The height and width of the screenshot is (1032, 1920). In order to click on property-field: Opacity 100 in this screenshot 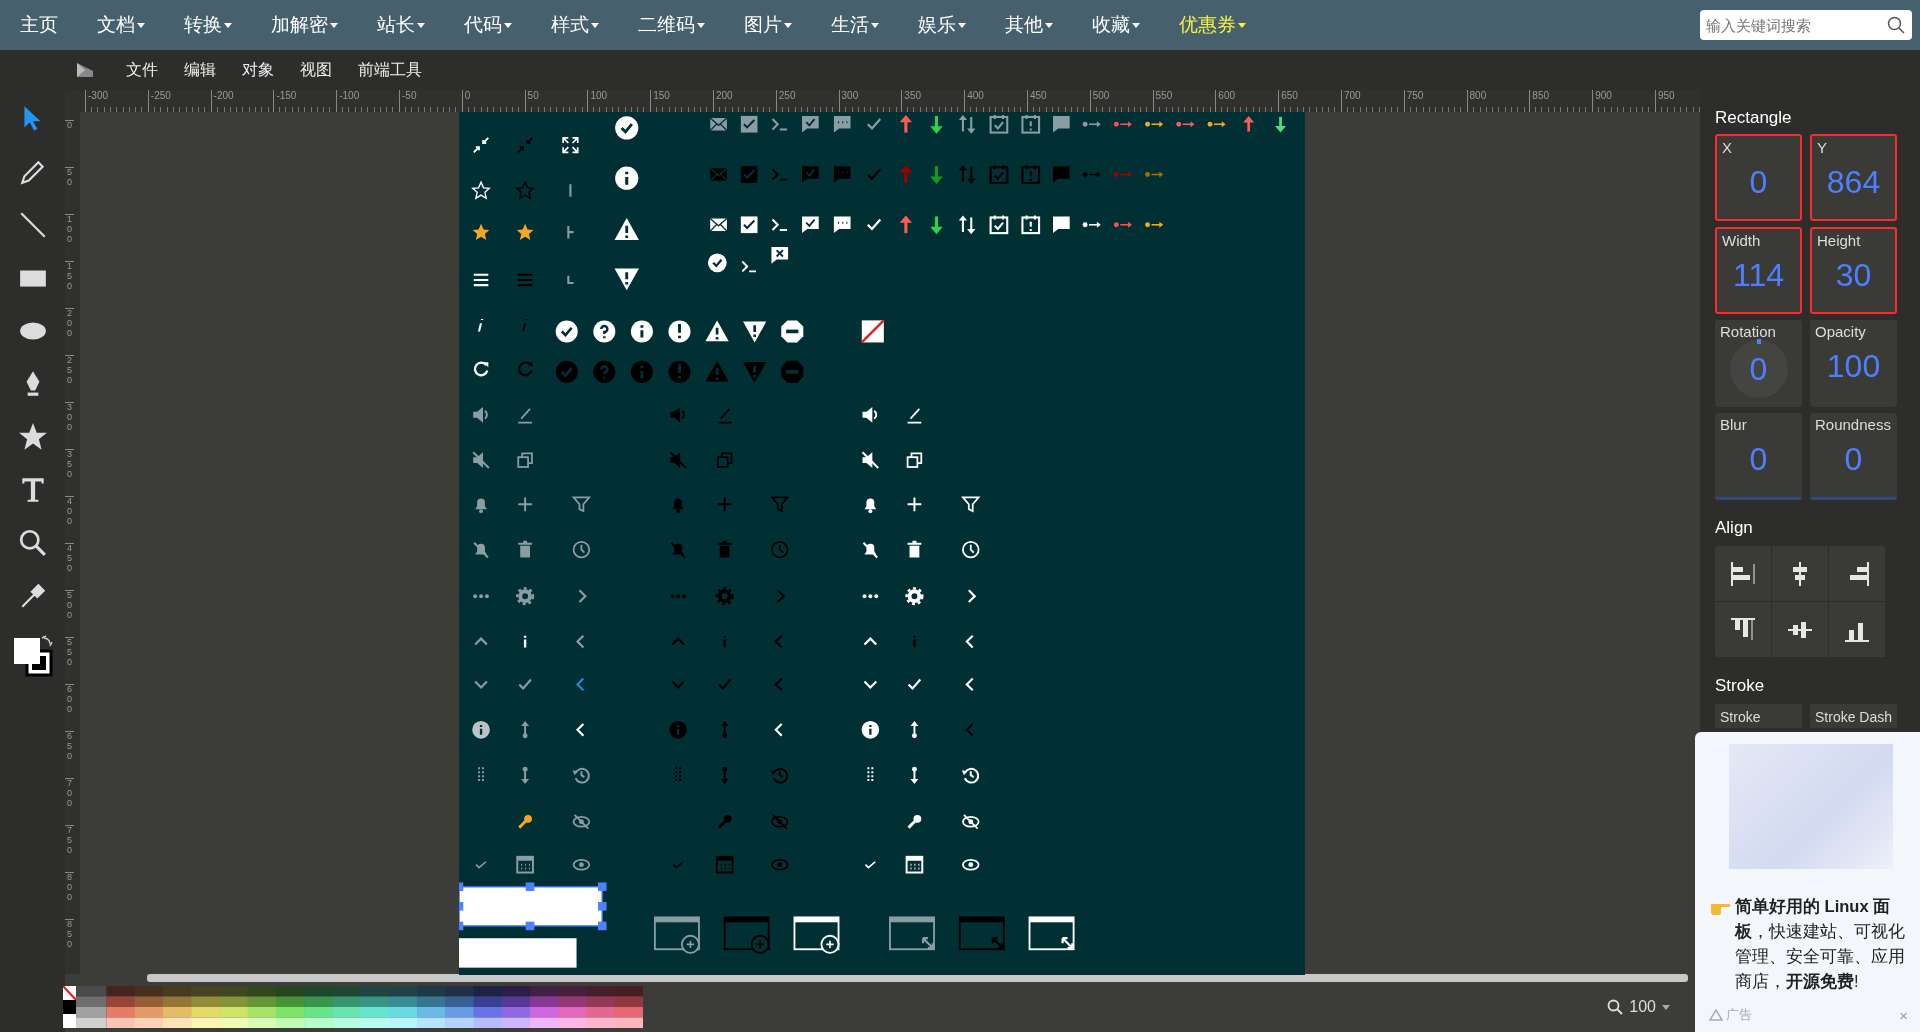, I will do `click(1853, 363)`.